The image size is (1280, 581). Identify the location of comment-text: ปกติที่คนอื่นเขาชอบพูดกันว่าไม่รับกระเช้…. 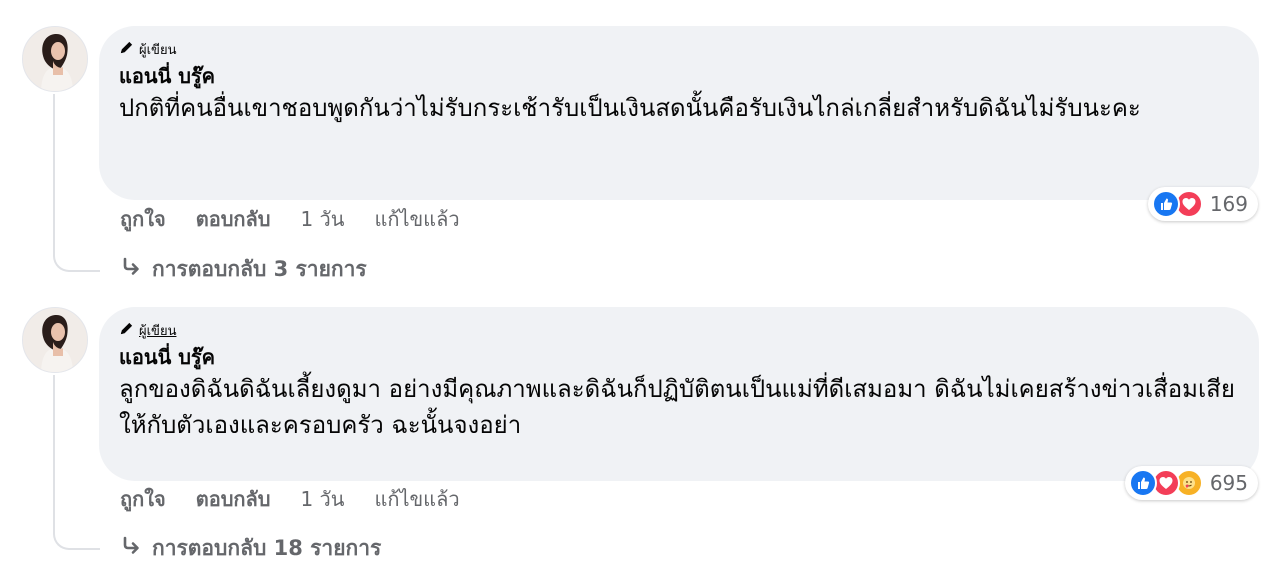
(630, 108).